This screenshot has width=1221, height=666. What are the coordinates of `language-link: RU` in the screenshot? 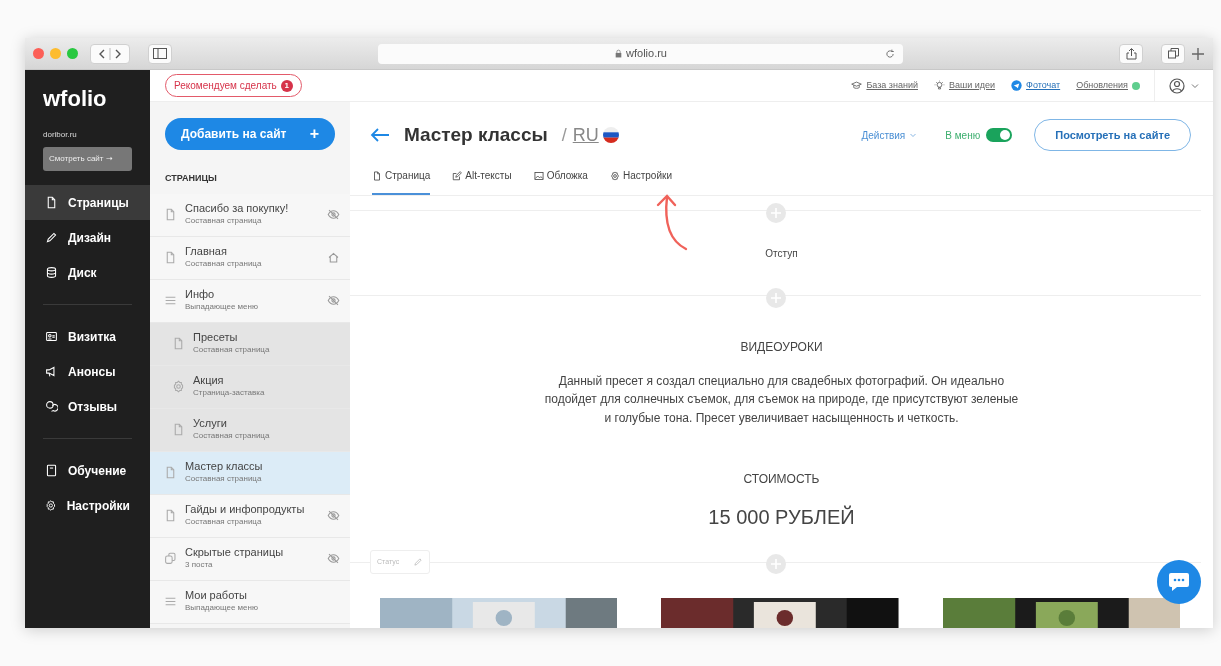 It's located at (585, 135).